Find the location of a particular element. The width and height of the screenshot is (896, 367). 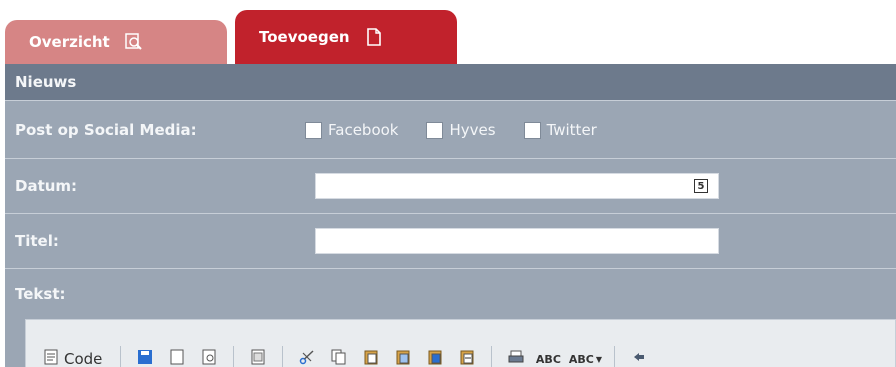

paste-special-button is located at coordinates (467, 357).